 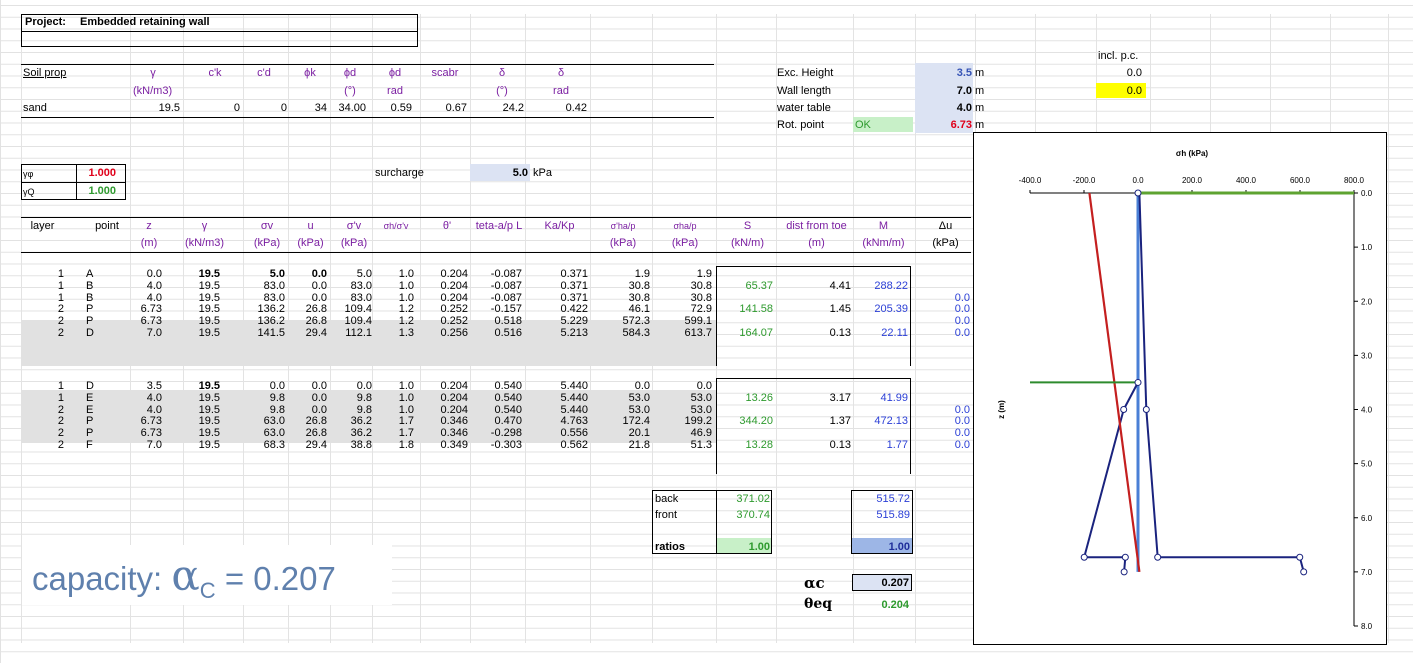 I want to click on table-cell: 13.28, so click(x=759, y=444).